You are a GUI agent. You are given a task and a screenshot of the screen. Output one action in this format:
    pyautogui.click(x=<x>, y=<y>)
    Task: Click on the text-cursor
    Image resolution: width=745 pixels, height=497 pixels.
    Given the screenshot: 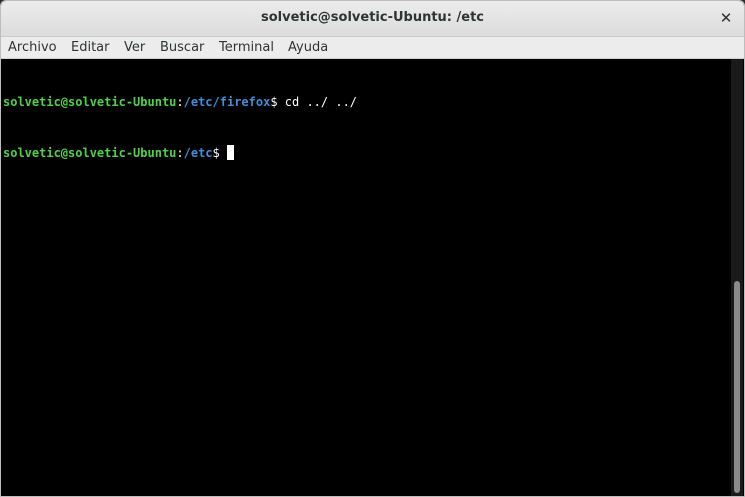 What is the action you would take?
    pyautogui.click(x=230, y=152)
    